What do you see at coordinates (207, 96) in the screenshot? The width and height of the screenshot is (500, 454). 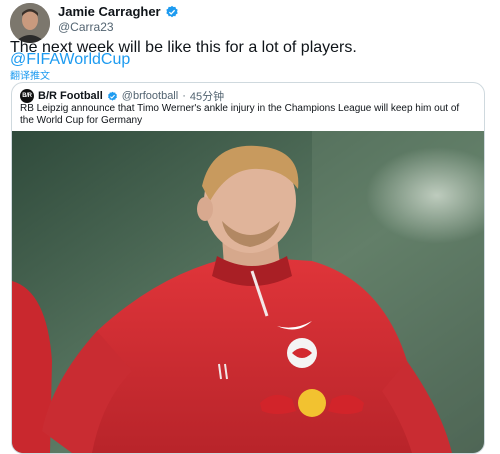 I see `quoted-timestamp: 45分钟` at bounding box center [207, 96].